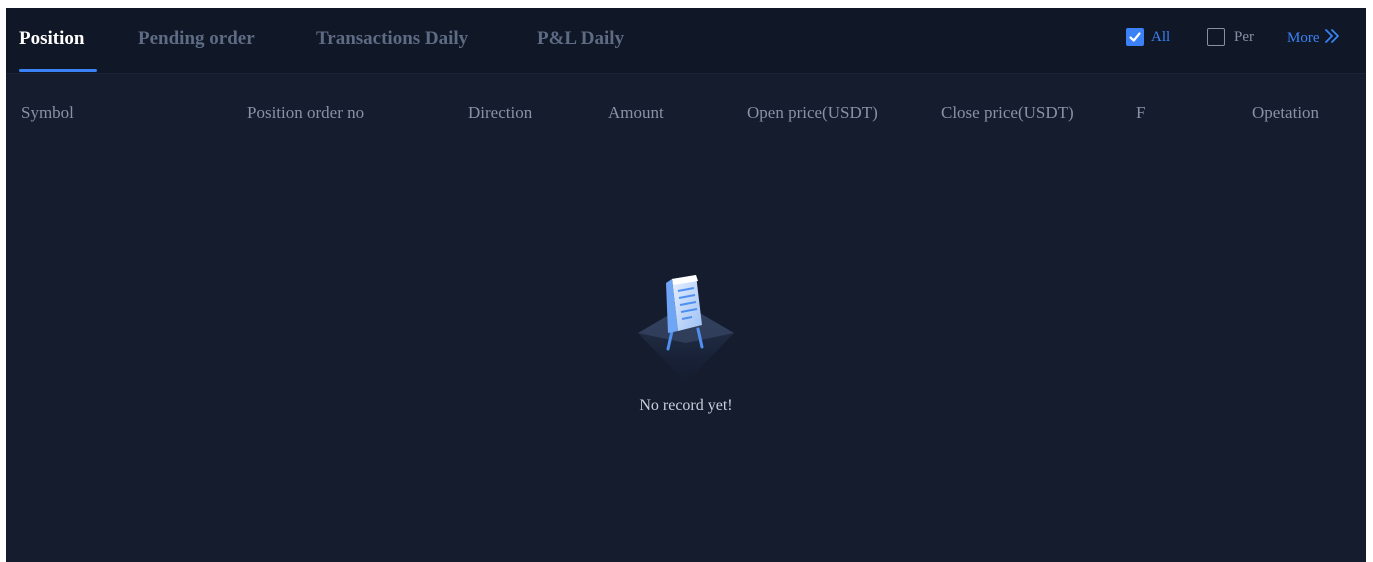 The width and height of the screenshot is (1373, 562). What do you see at coordinates (686, 405) in the screenshot?
I see `empty-state-message: No record yet!` at bounding box center [686, 405].